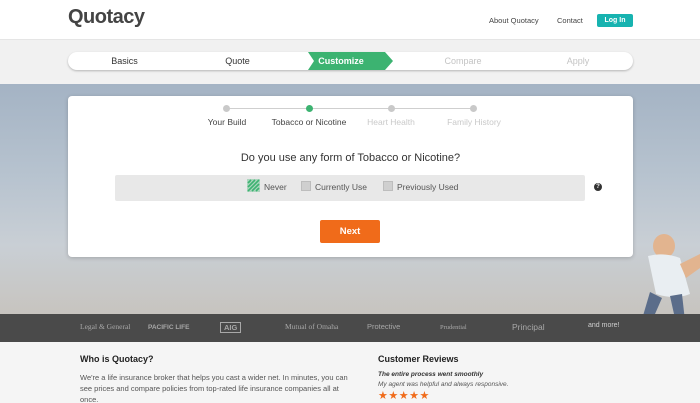 This screenshot has height=403, width=700. Describe the element at coordinates (604, 325) in the screenshot. I see `and-more-label: and more!` at that location.